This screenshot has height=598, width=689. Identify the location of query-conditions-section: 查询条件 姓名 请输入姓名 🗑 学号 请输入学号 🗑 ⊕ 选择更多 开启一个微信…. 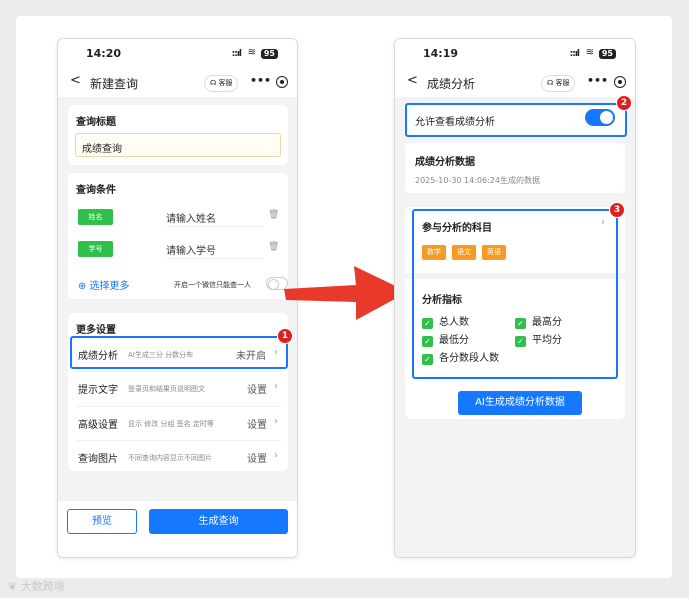
(178, 236).